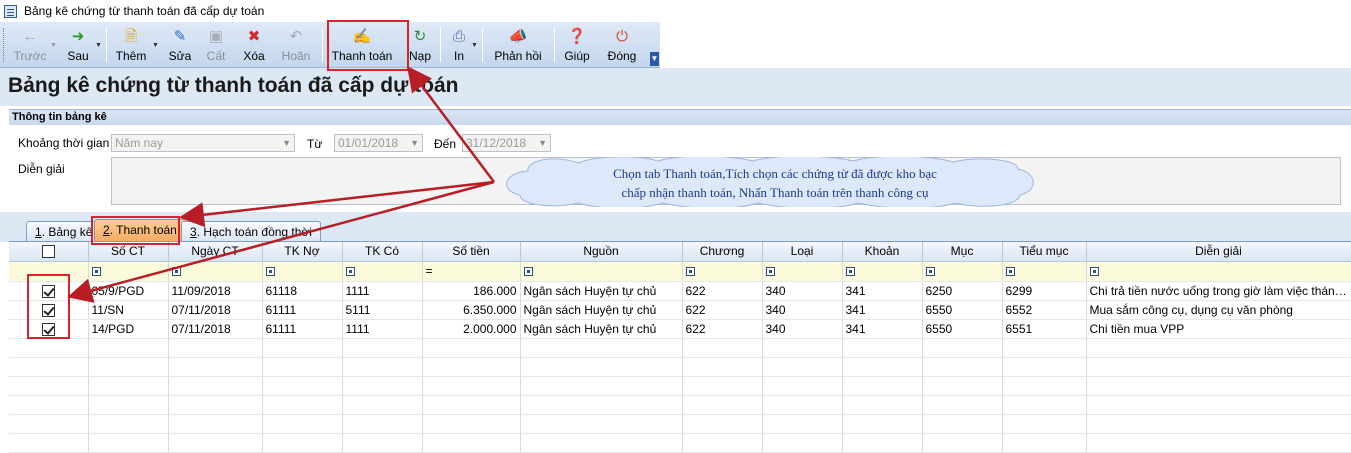  Describe the element at coordinates (722, 252) in the screenshot. I see `column-header: Chương` at that location.